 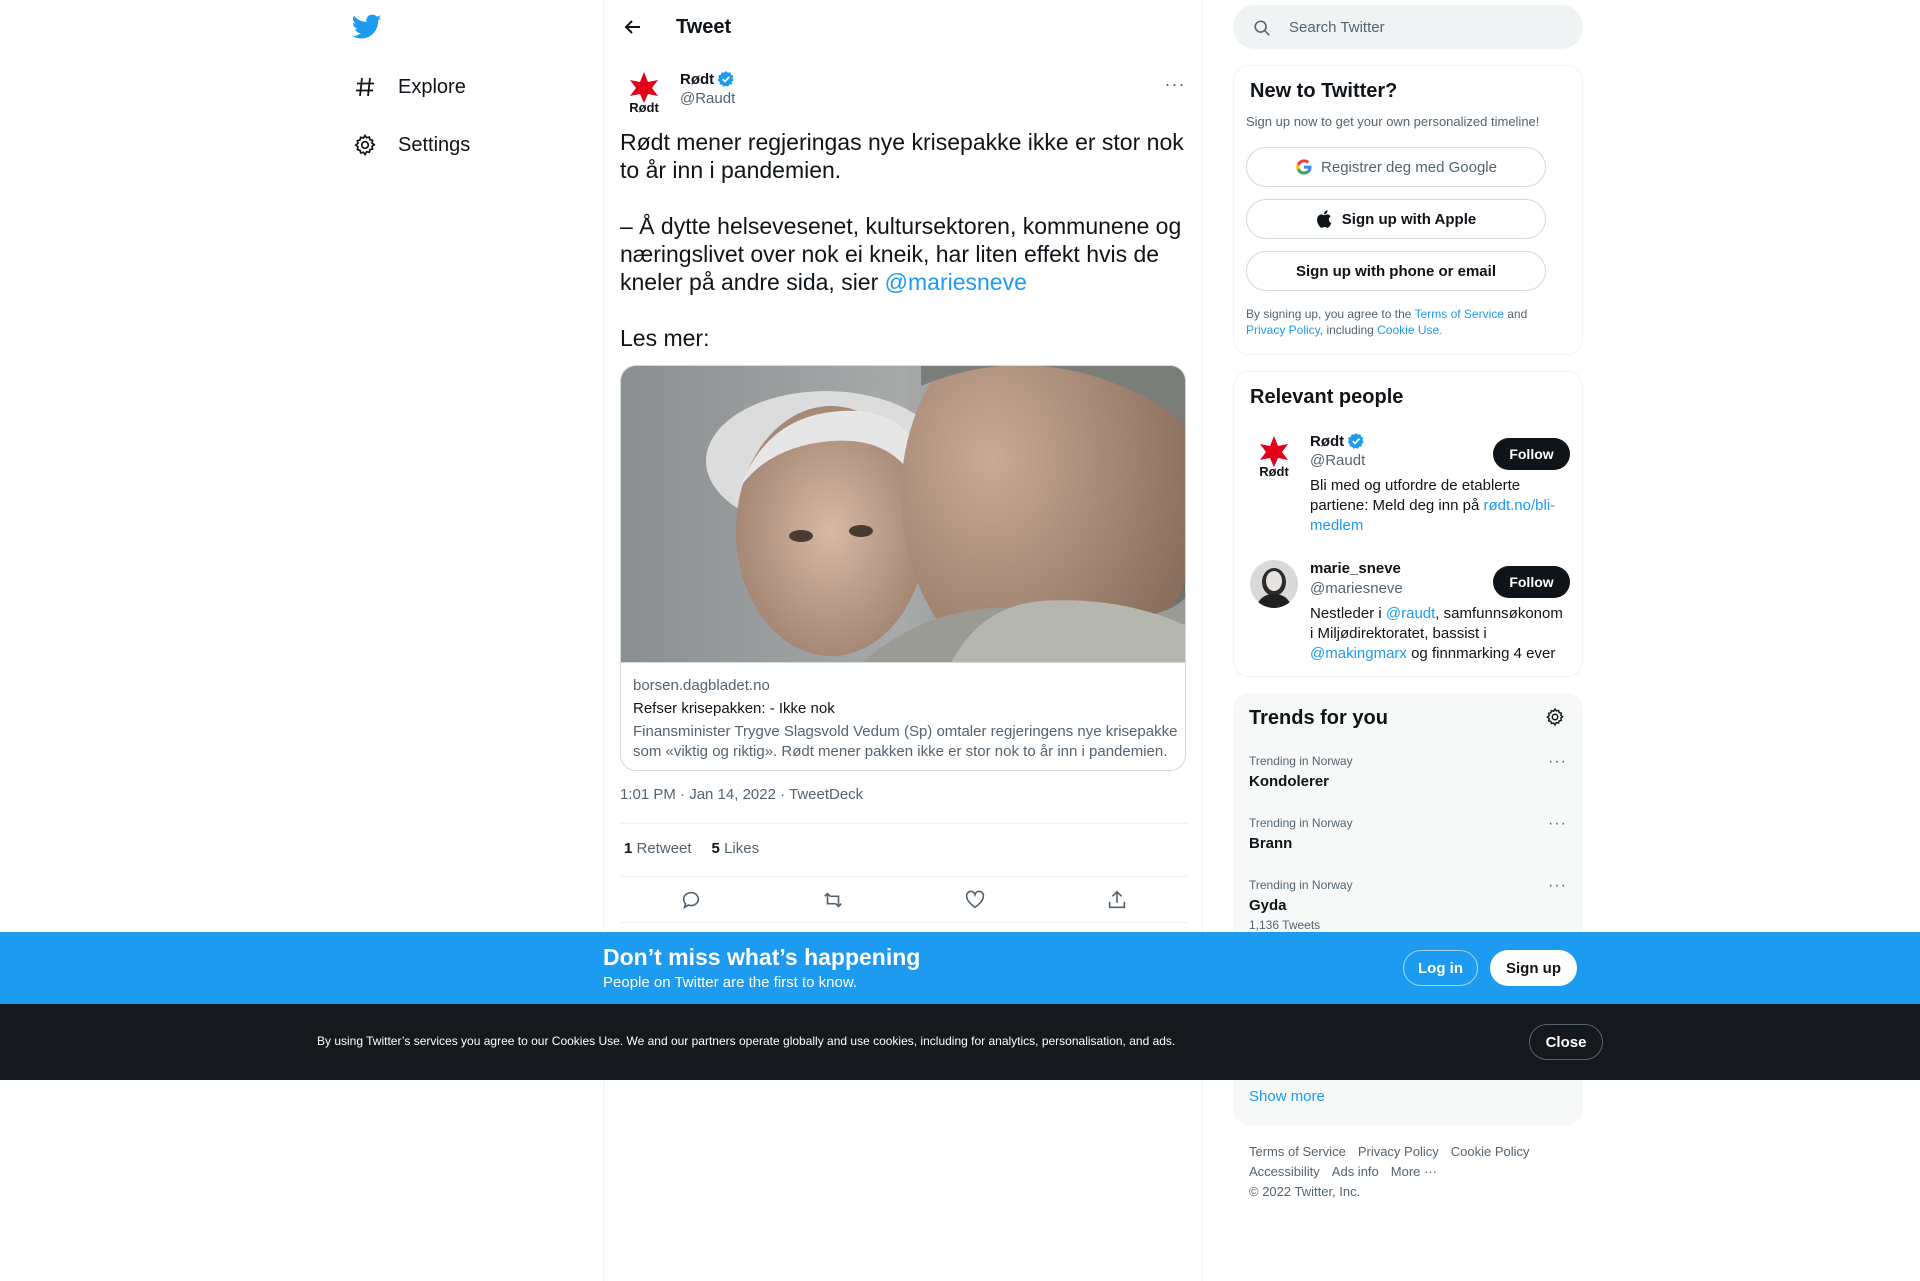 What do you see at coordinates (1274, 584) in the screenshot?
I see `user-avatar` at bounding box center [1274, 584].